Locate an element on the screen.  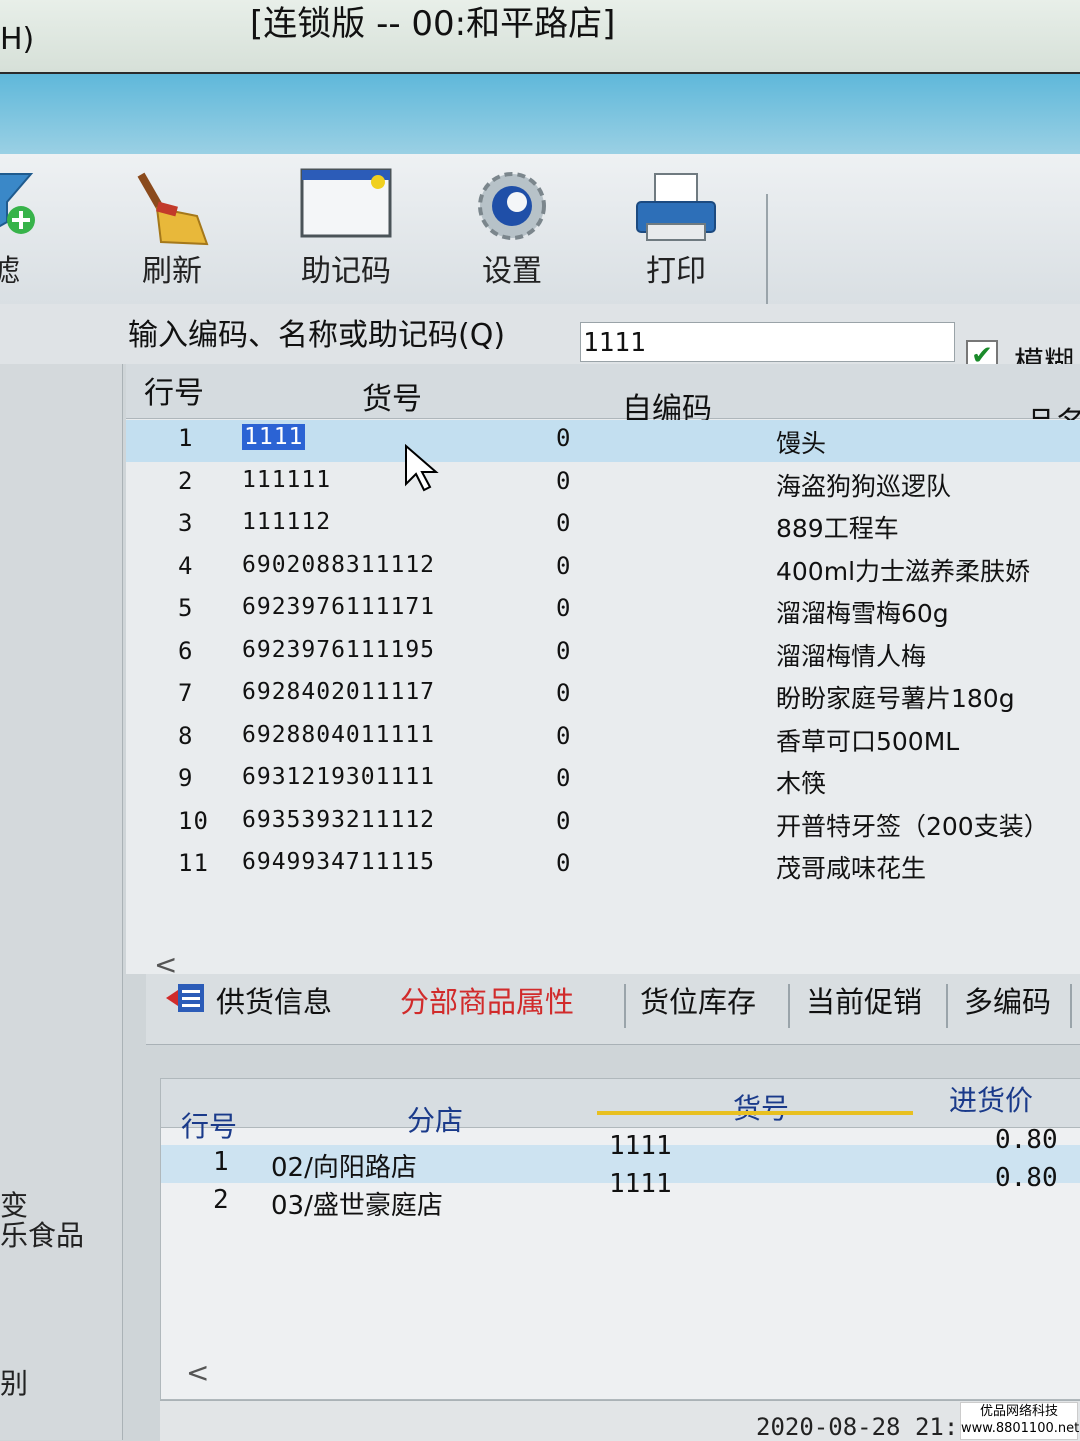
row-number: 3 is located at coordinates (186, 523).